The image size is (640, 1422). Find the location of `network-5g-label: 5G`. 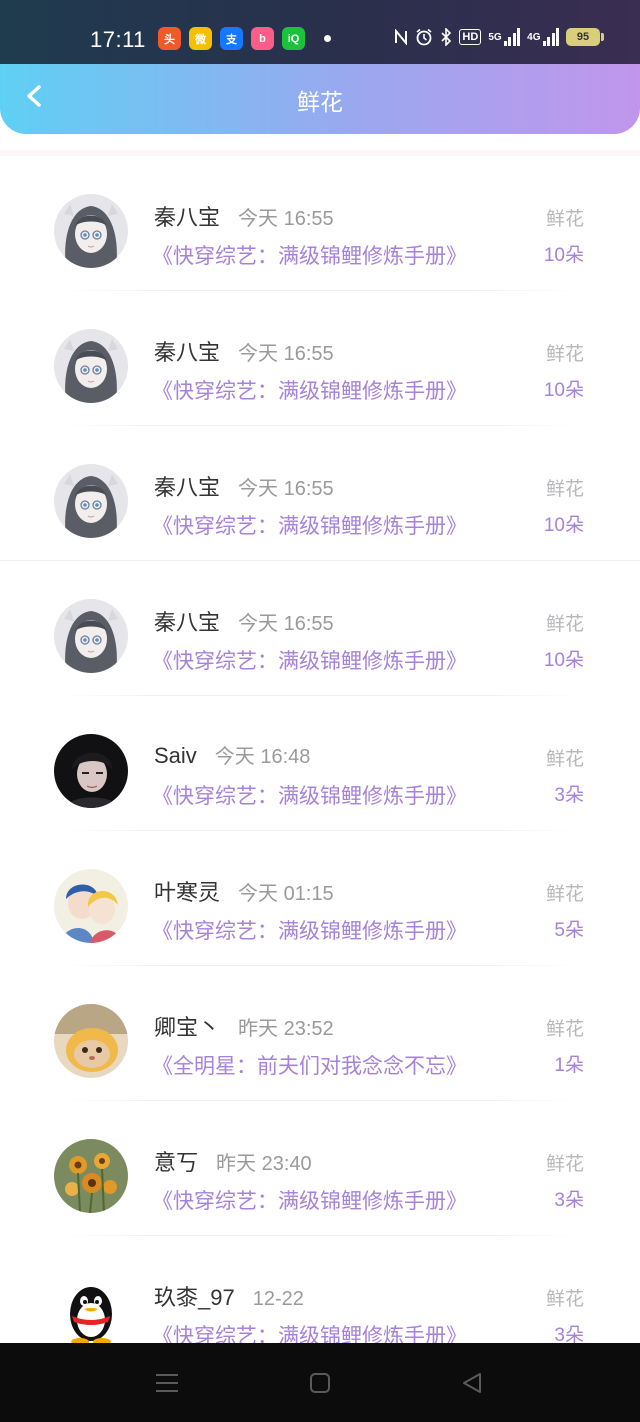

network-5g-label: 5G is located at coordinates (495, 37).